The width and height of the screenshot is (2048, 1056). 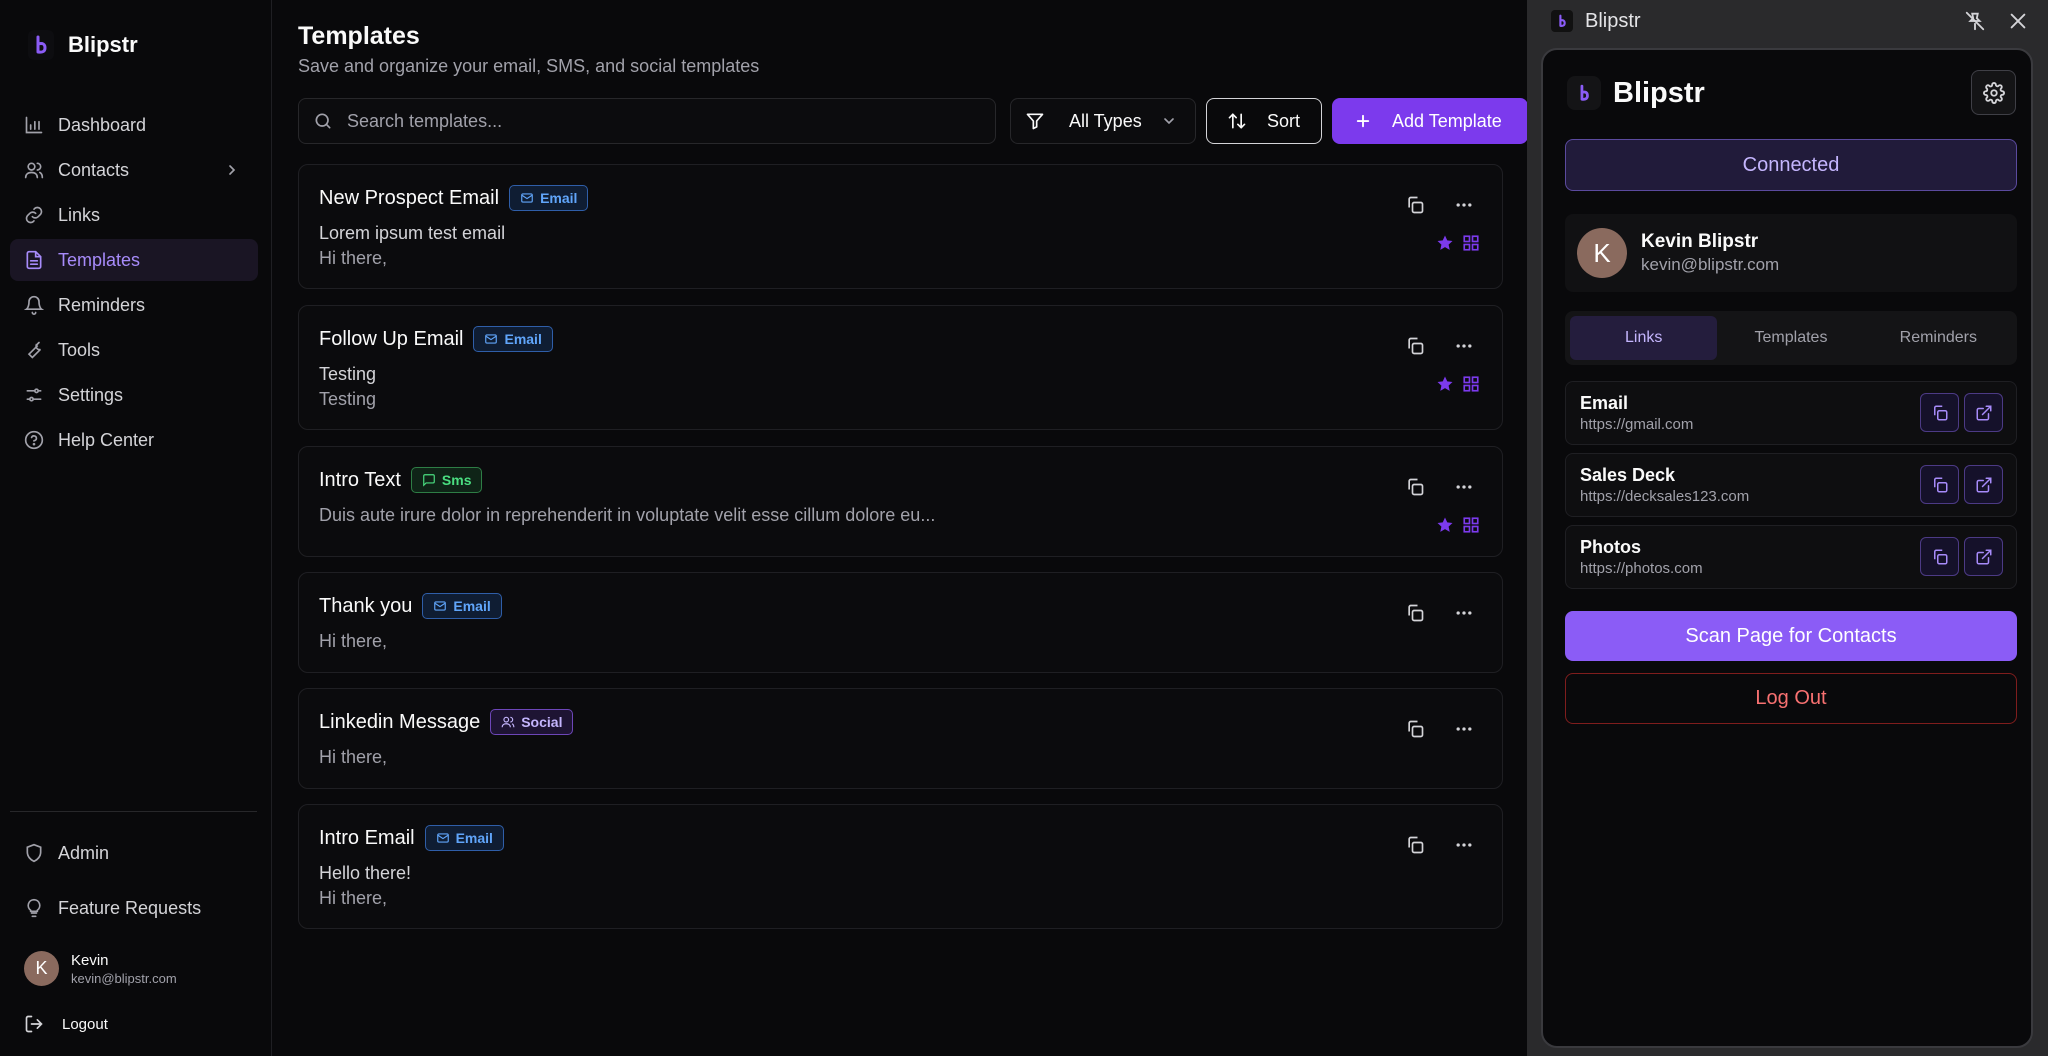 I want to click on sliders-icon, so click(x=34, y=395).